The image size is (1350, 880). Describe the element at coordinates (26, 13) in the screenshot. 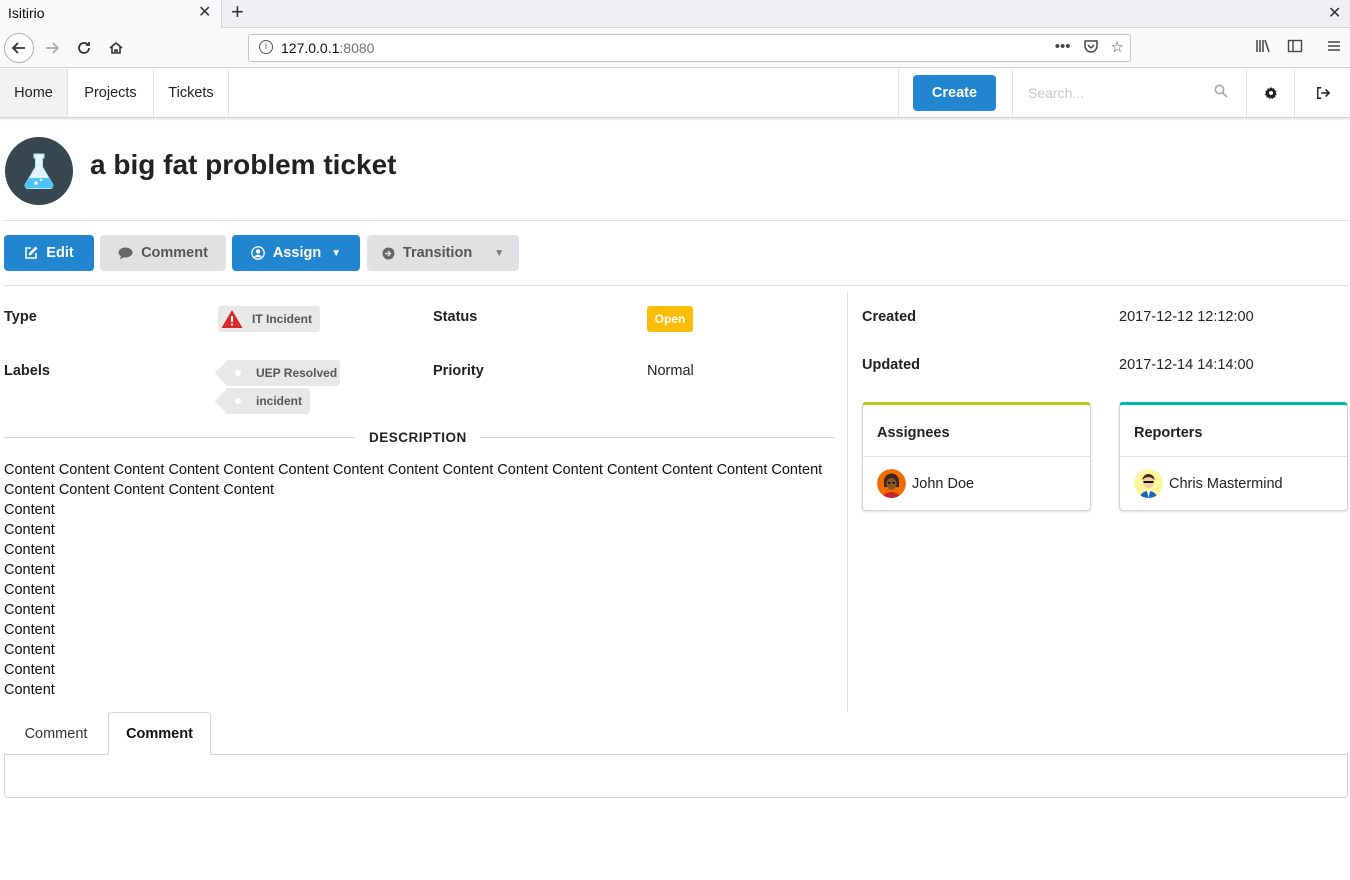

I see `browser-tab-title: Isitirio` at that location.